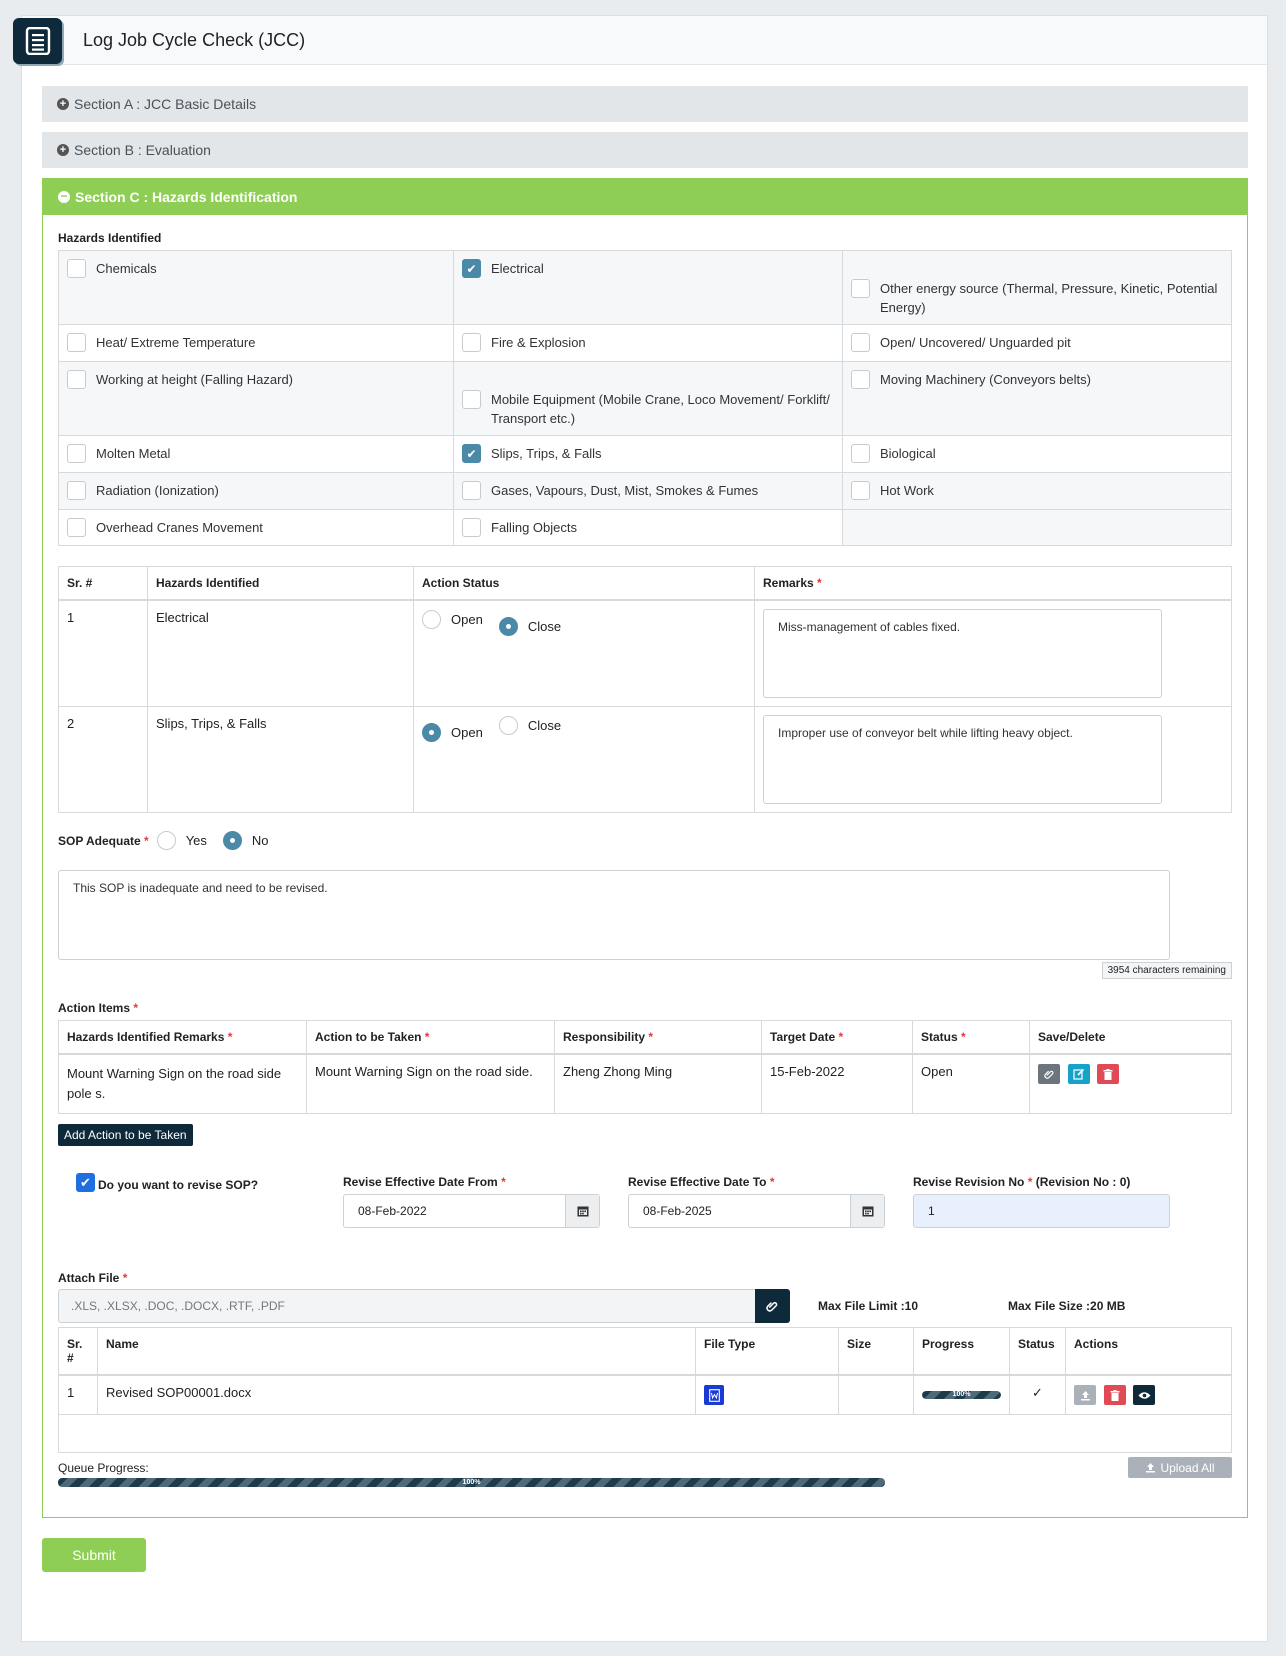 This screenshot has height=1656, width=1286. What do you see at coordinates (534, 527) in the screenshot?
I see `hazard-option-label: Falling Objects` at bounding box center [534, 527].